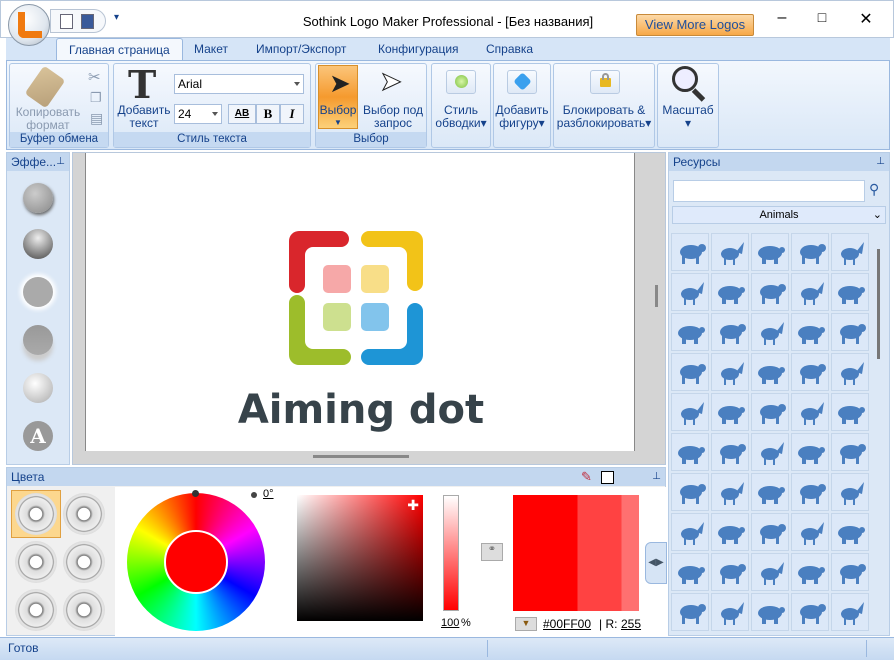 The image size is (894, 660). What do you see at coordinates (360, 558) in the screenshot?
I see `saturation-value-picker: ✚` at bounding box center [360, 558].